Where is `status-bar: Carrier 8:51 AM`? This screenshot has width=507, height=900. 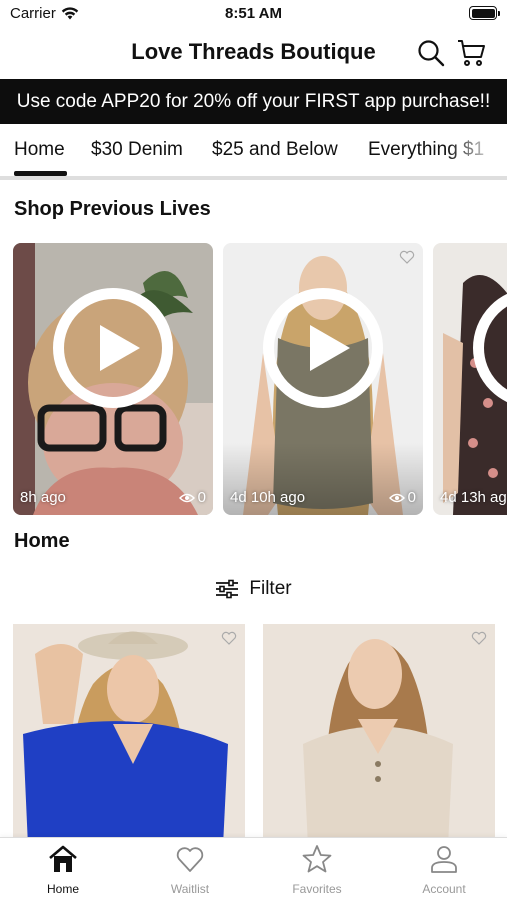 status-bar: Carrier 8:51 AM is located at coordinates (253, 14).